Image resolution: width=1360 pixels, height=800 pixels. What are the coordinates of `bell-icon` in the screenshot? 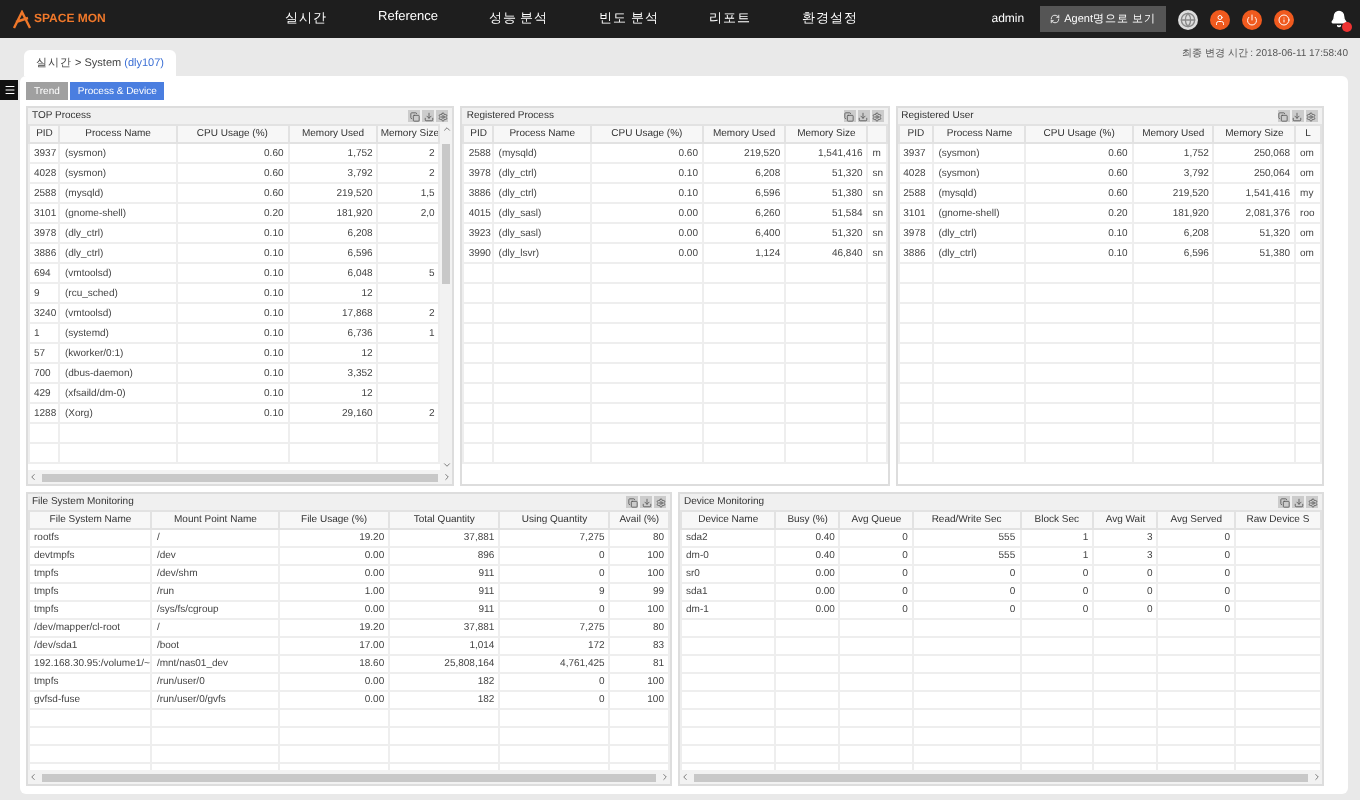 It's located at (1339, 19).